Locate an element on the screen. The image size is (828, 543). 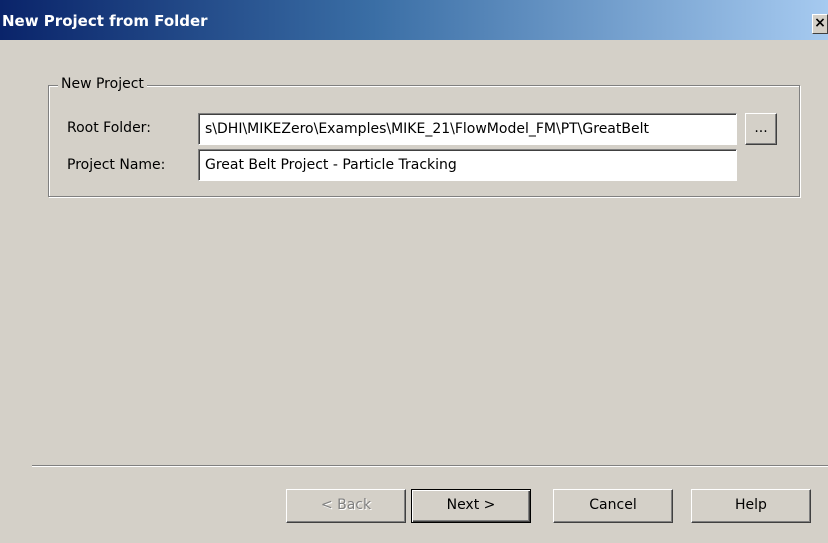
project-name-input: Great Belt Project - Particle Tracking is located at coordinates (467, 165).